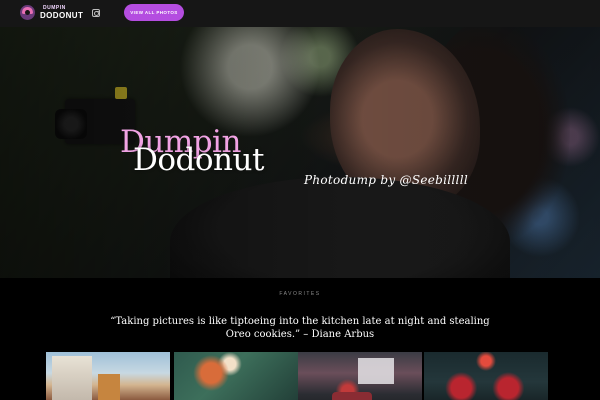 This screenshot has width=600, height=400. I want to click on favorites-label: FAVORITES, so click(300, 294).